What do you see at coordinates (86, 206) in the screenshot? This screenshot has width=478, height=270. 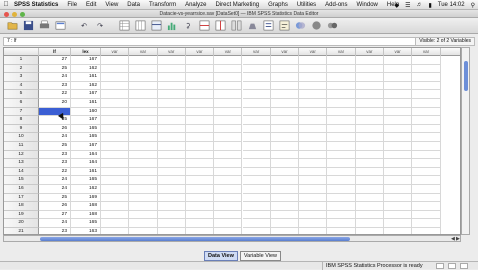 I see `data-cell-lex: 168` at bounding box center [86, 206].